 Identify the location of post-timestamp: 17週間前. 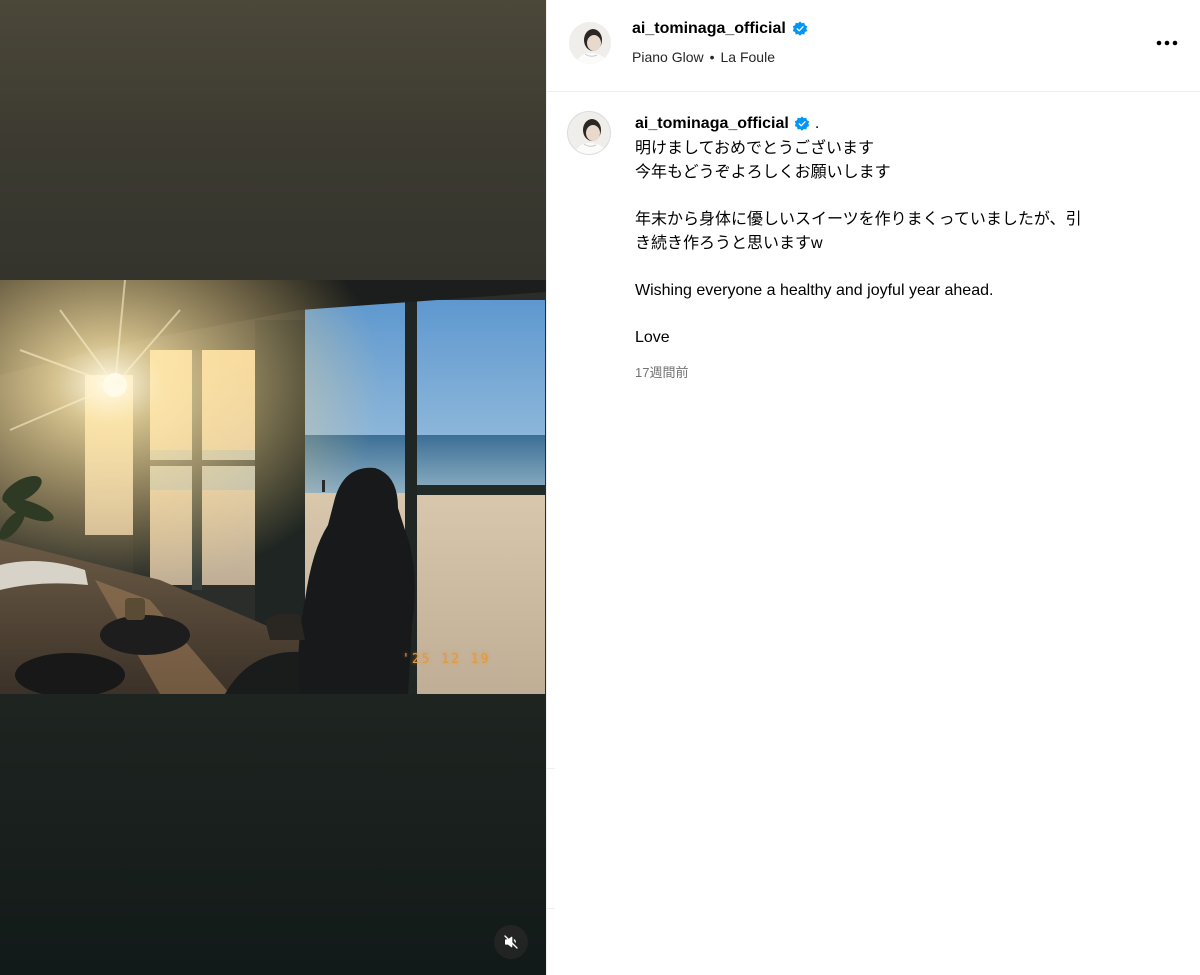
(661, 371).